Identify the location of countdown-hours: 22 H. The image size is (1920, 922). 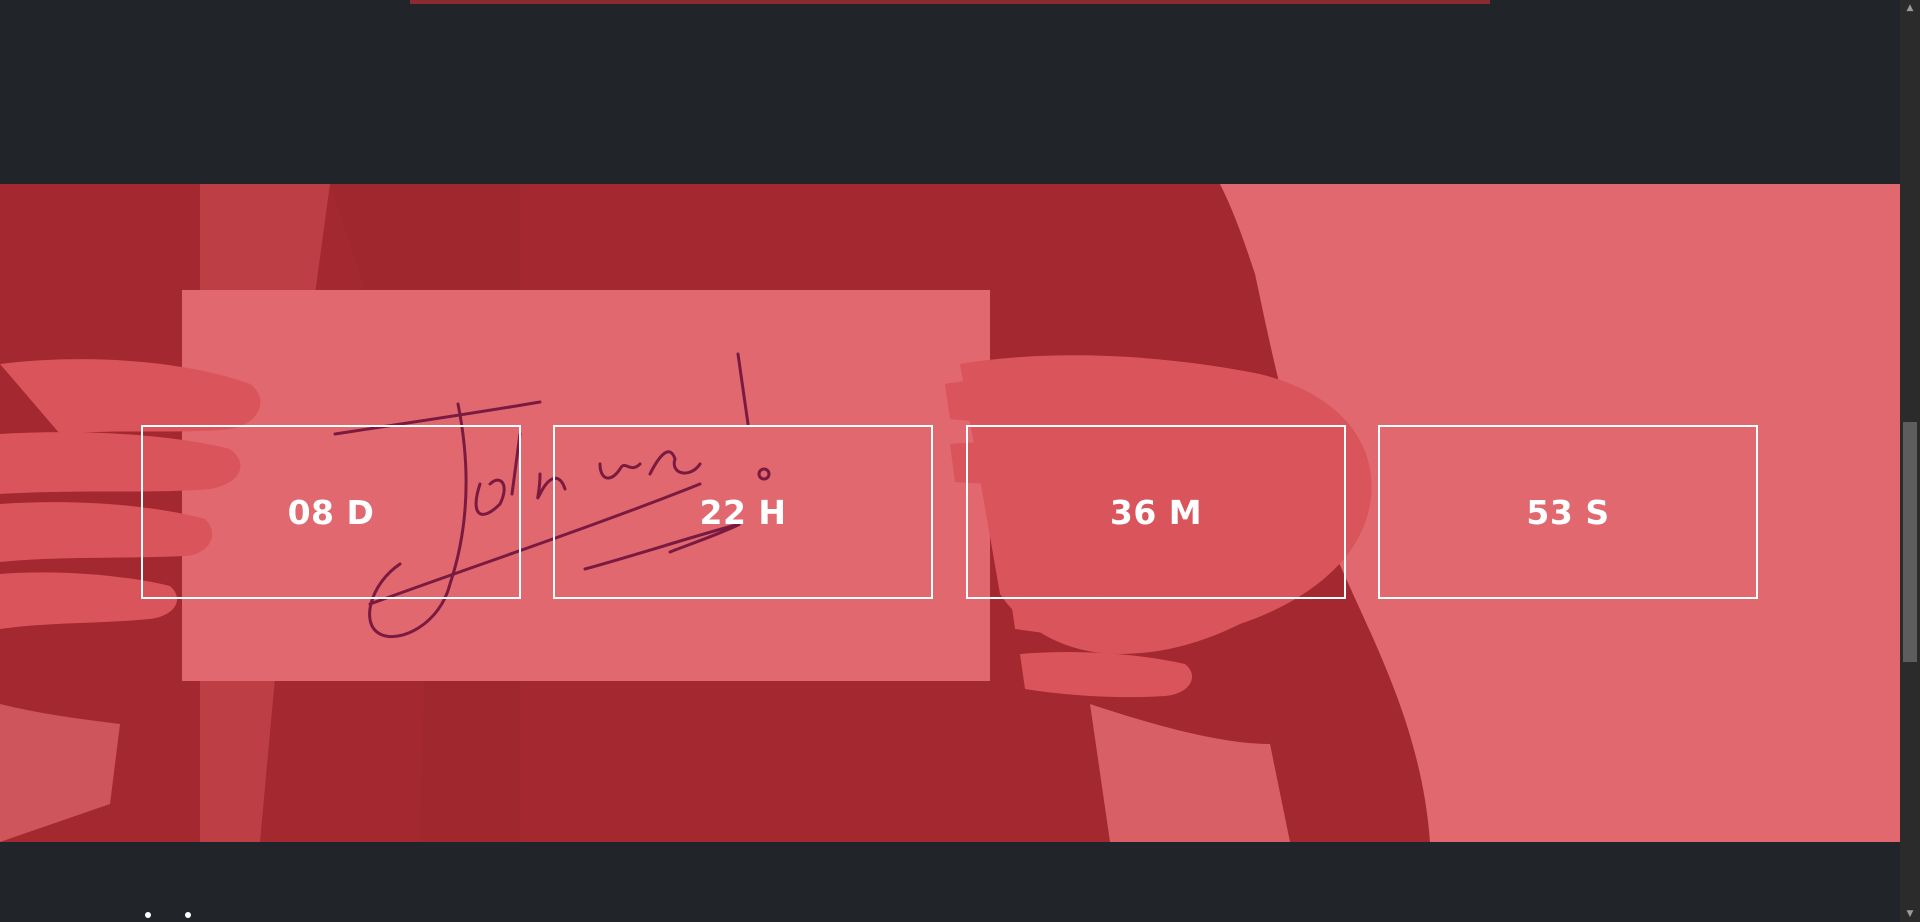
(743, 512).